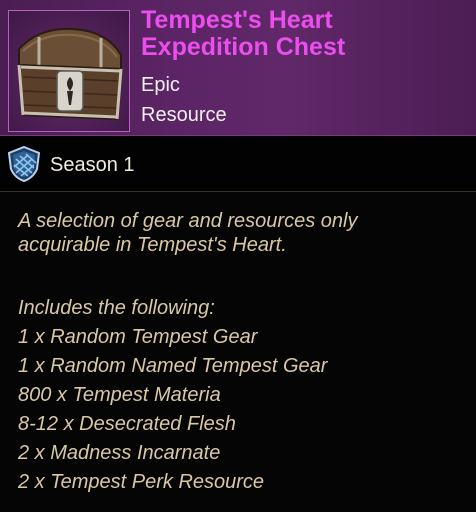 The width and height of the screenshot is (476, 512). I want to click on includes-heading: Includes the following:, so click(116, 308).